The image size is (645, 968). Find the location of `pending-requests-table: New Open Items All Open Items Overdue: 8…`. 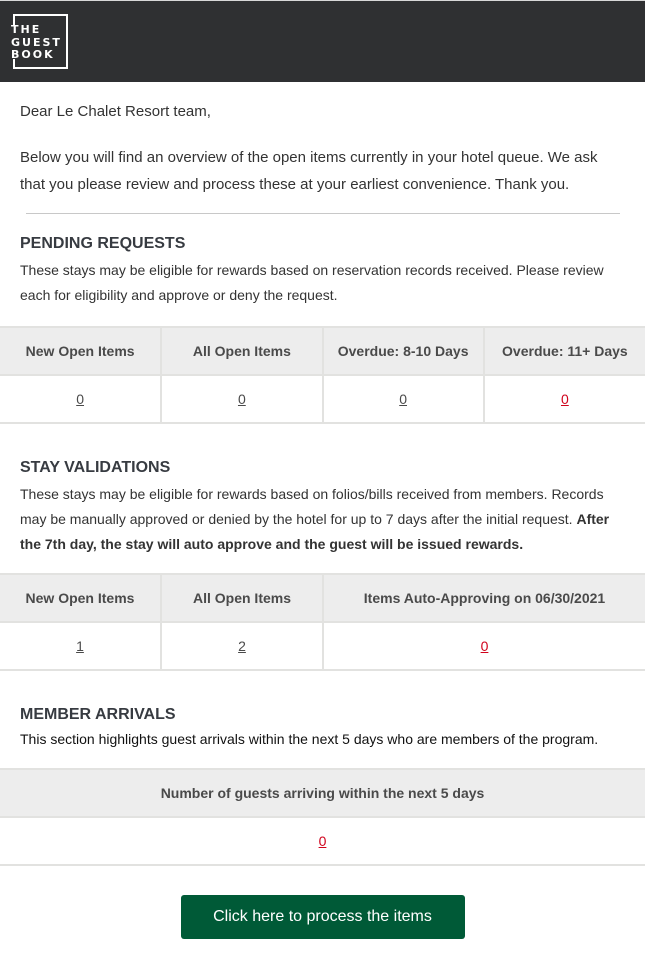

pending-requests-table: New Open Items All Open Items Overdue: 8… is located at coordinates (322, 375).